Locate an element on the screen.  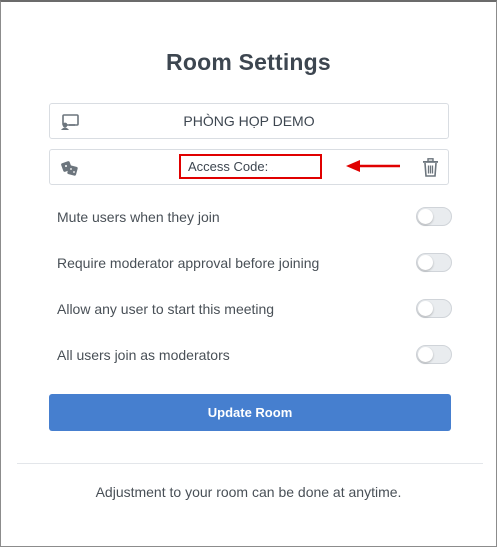
toggle-row-any-user-start: Allow any user to start this meeting is located at coordinates (254, 309).